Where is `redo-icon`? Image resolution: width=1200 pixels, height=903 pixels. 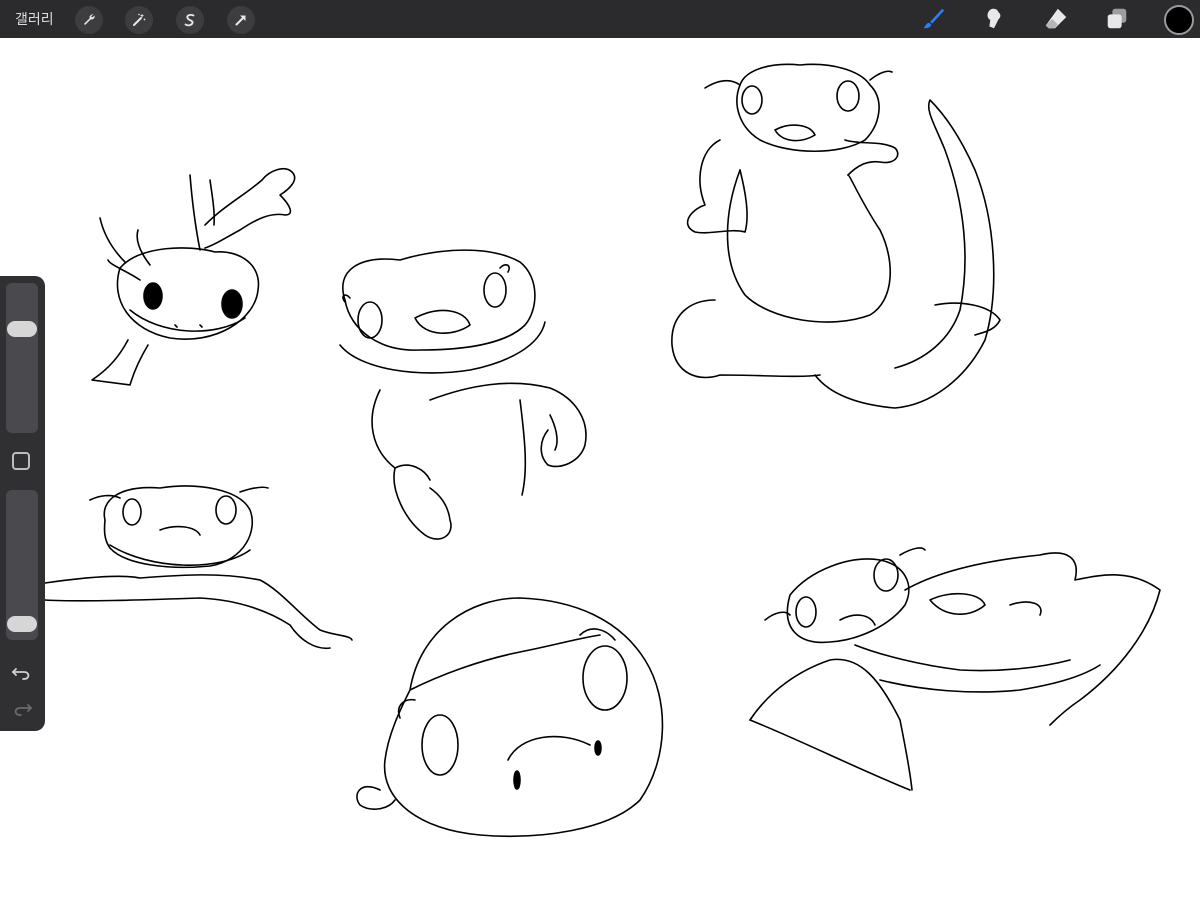
redo-icon is located at coordinates (23, 710).